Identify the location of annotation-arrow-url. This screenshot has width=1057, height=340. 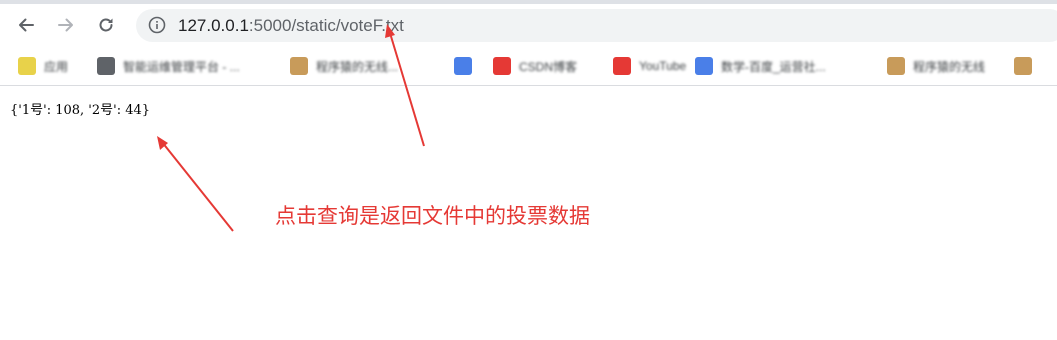
(407, 89).